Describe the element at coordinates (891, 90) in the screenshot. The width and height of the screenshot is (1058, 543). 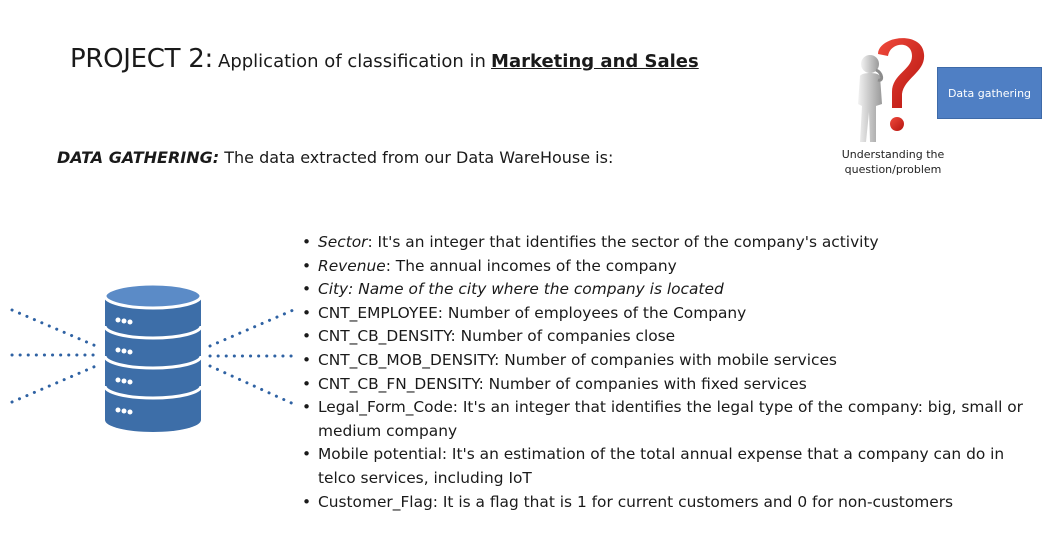
I see `thinker-question-icon` at that location.